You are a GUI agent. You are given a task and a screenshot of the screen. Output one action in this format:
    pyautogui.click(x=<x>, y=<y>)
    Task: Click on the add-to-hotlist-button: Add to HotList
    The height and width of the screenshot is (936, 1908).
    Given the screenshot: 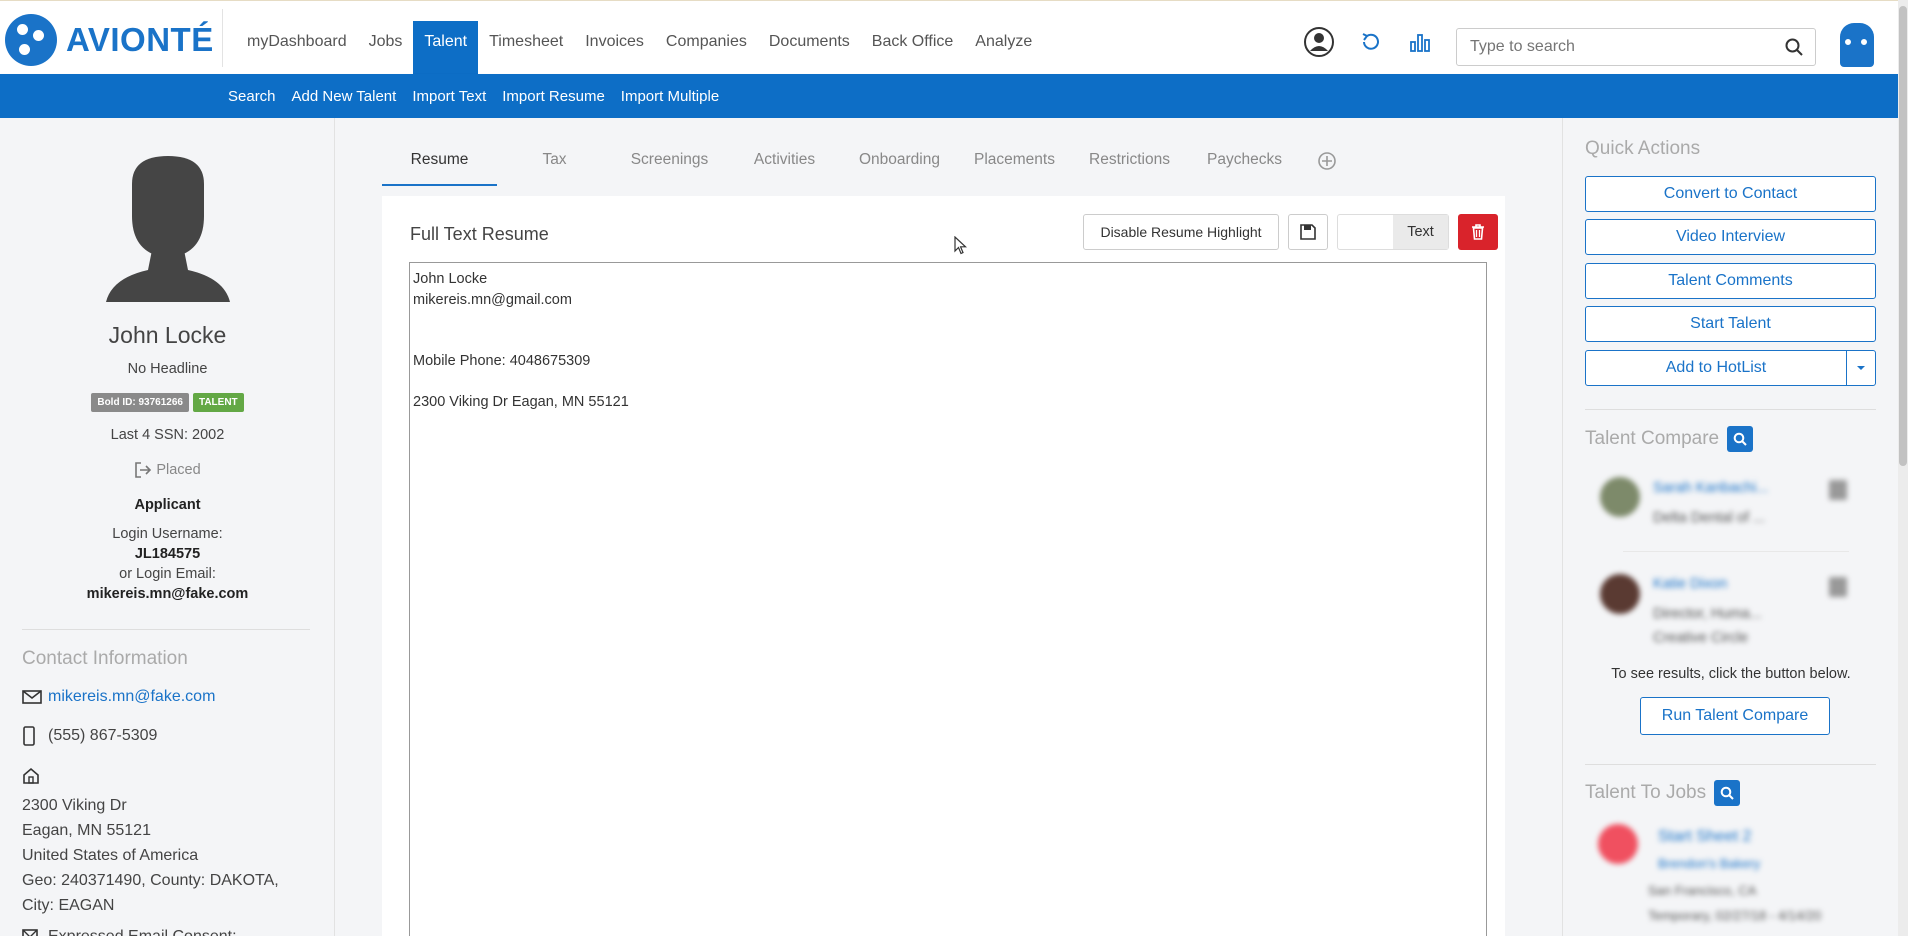 What is the action you would take?
    pyautogui.click(x=1716, y=368)
    